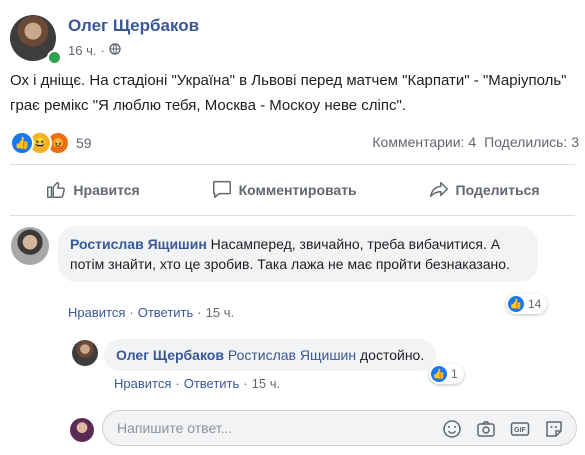 Image resolution: width=585 pixels, height=455 pixels. What do you see at coordinates (390, 355) in the screenshot?
I see `reply-text: достойно.` at bounding box center [390, 355].